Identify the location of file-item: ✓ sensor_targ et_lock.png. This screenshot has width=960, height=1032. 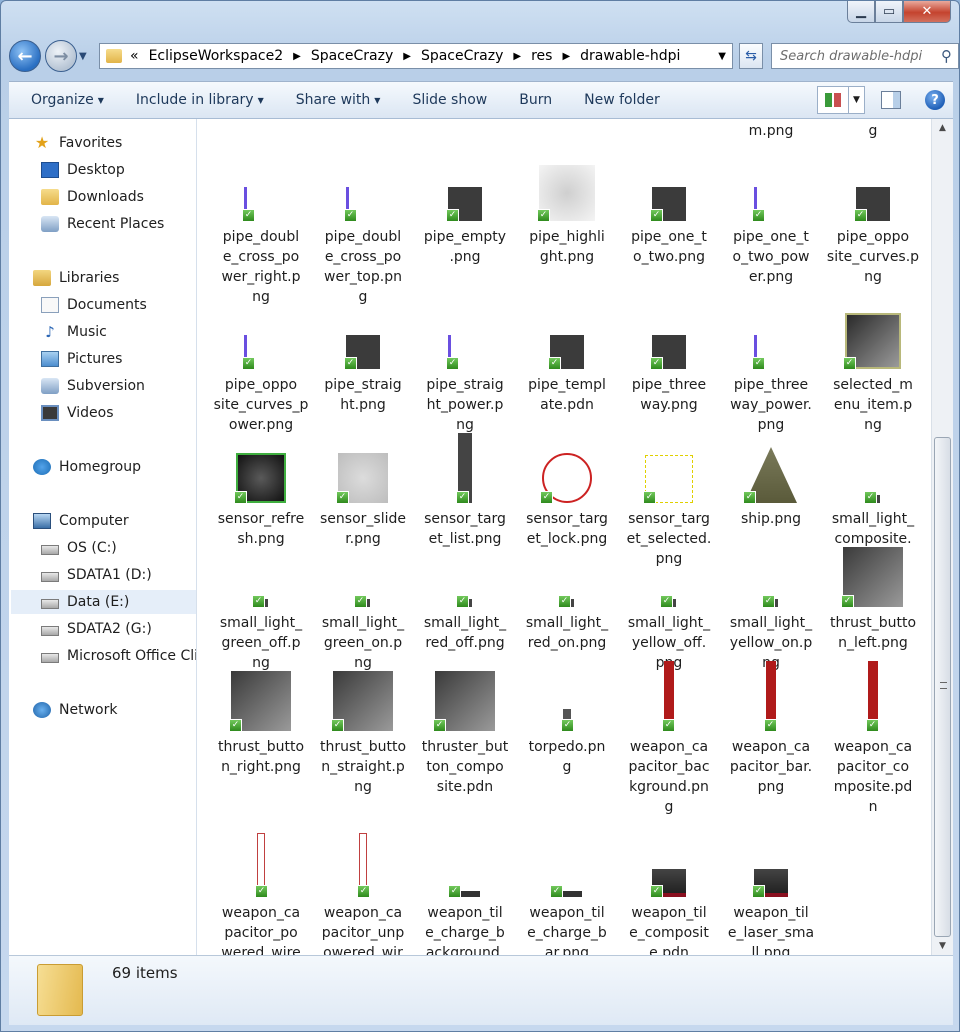
(567, 502).